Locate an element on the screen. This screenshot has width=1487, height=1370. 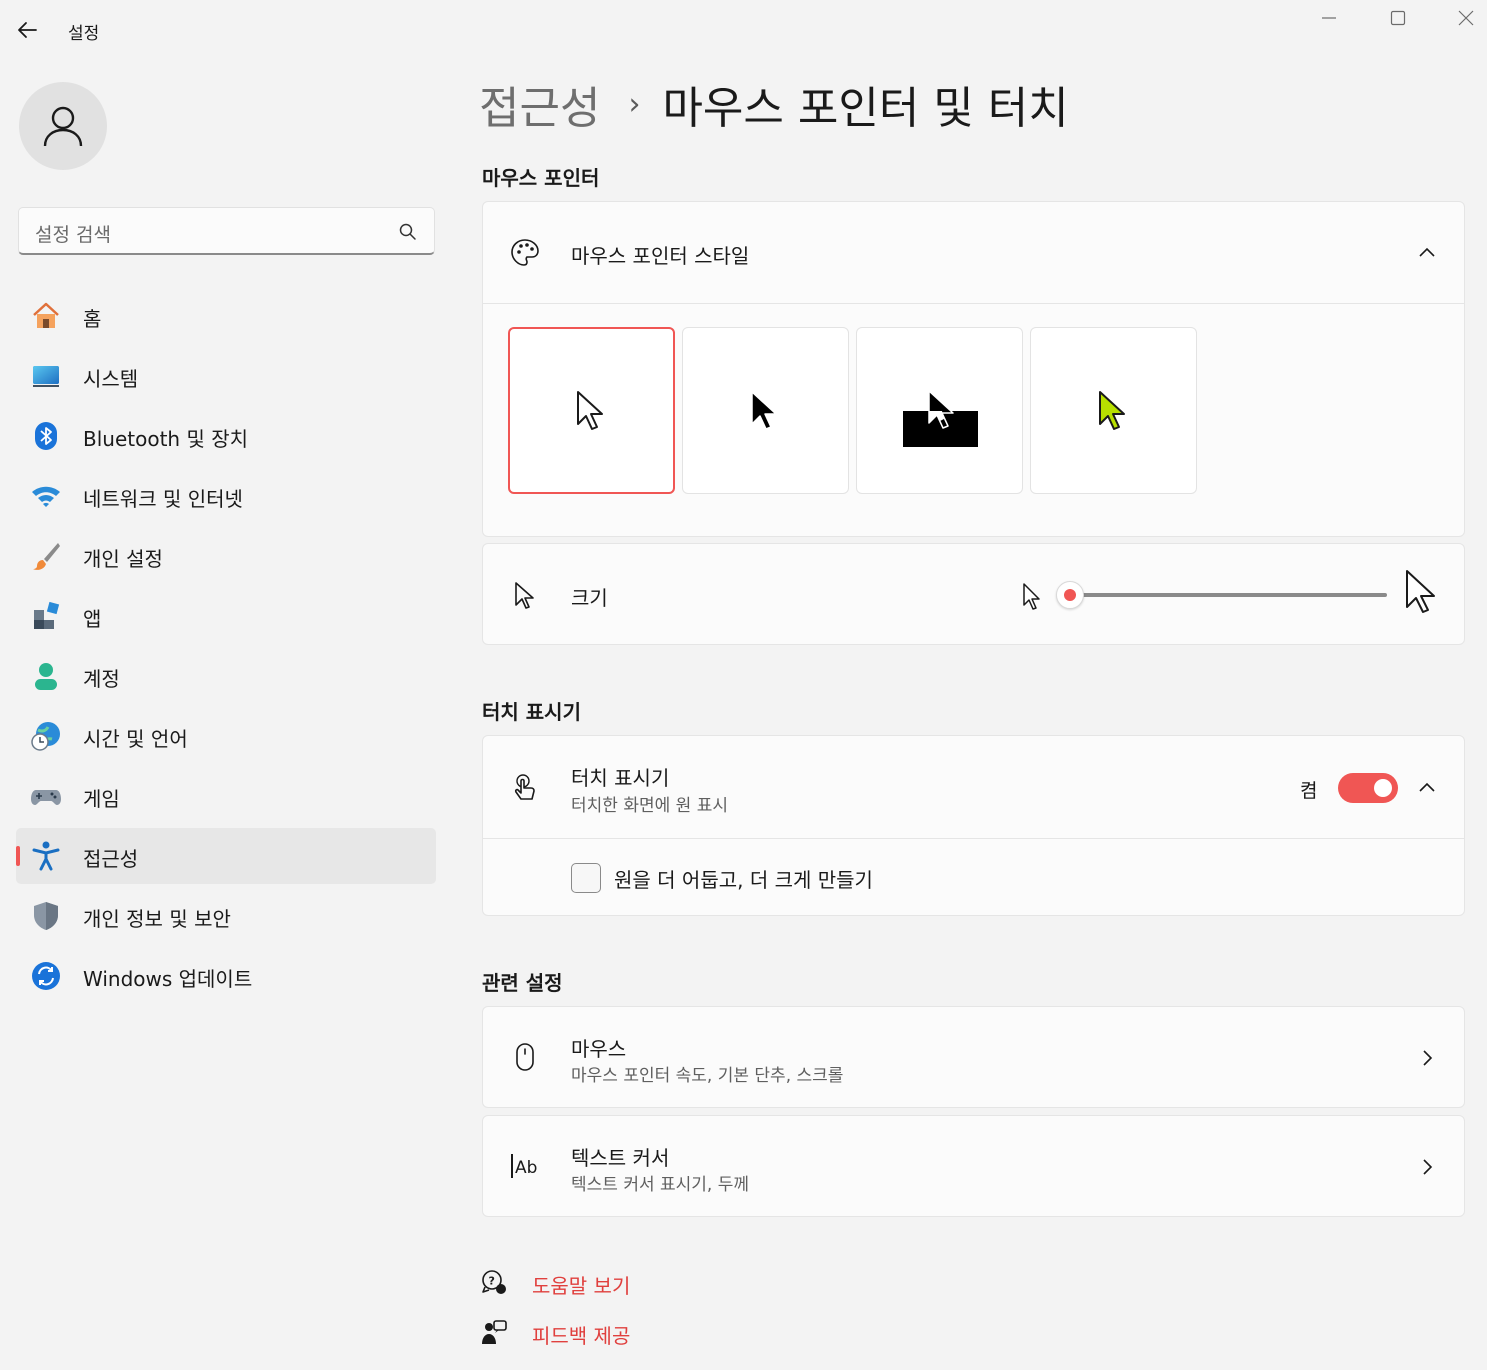
sidebar-item-label: 개인 정보 및 보안 is located at coordinates (157, 919).